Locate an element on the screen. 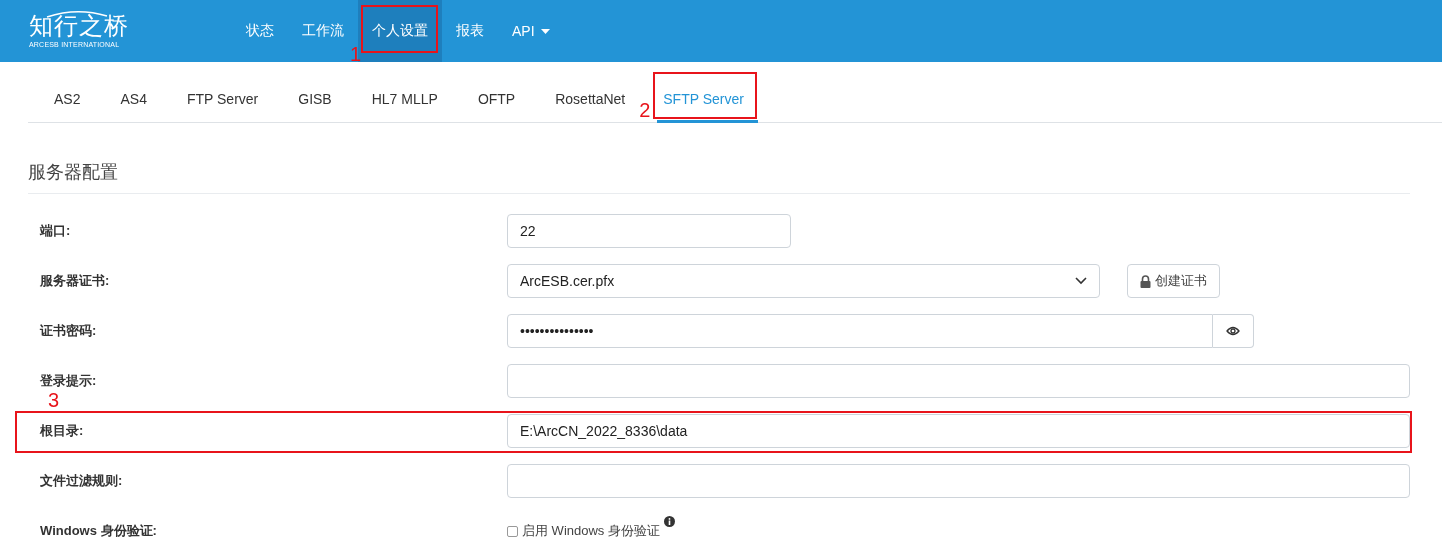  field-label: 证书密码: is located at coordinates (68, 331).